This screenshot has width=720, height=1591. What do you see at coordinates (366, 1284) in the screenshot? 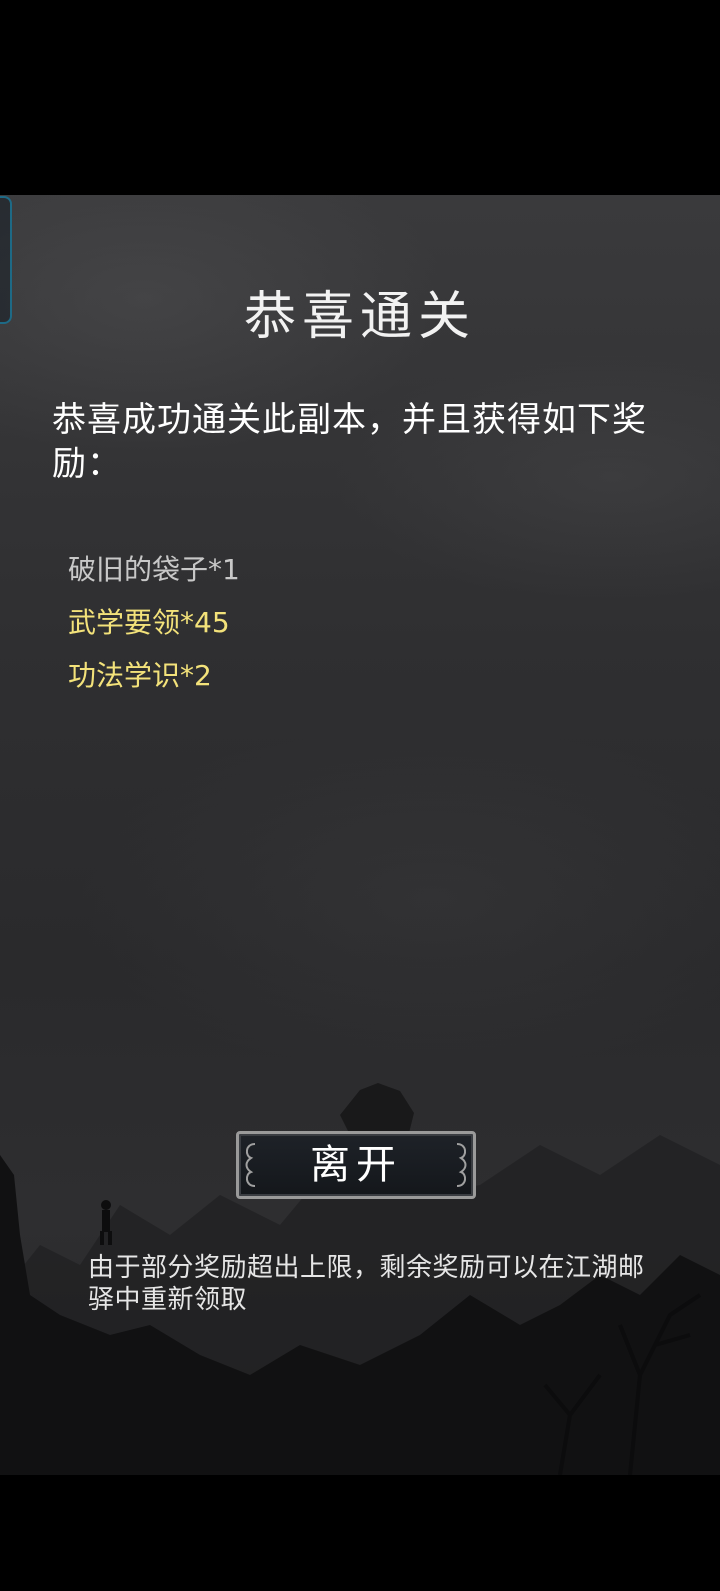
I see `overflow-notice: 由于部分奖励超出上限，剩余奖励可以在江湖邮驿中重新领取` at bounding box center [366, 1284].